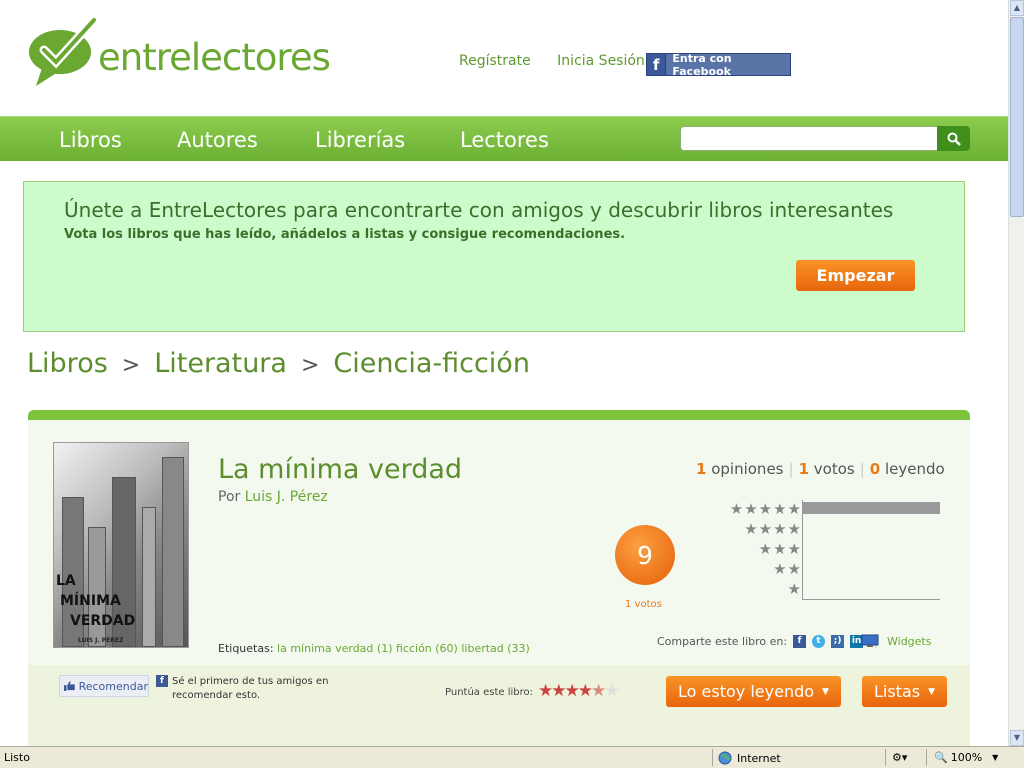 Image resolution: width=1024 pixels, height=768 pixels. I want to click on score-votes: 1 votos, so click(643, 604).